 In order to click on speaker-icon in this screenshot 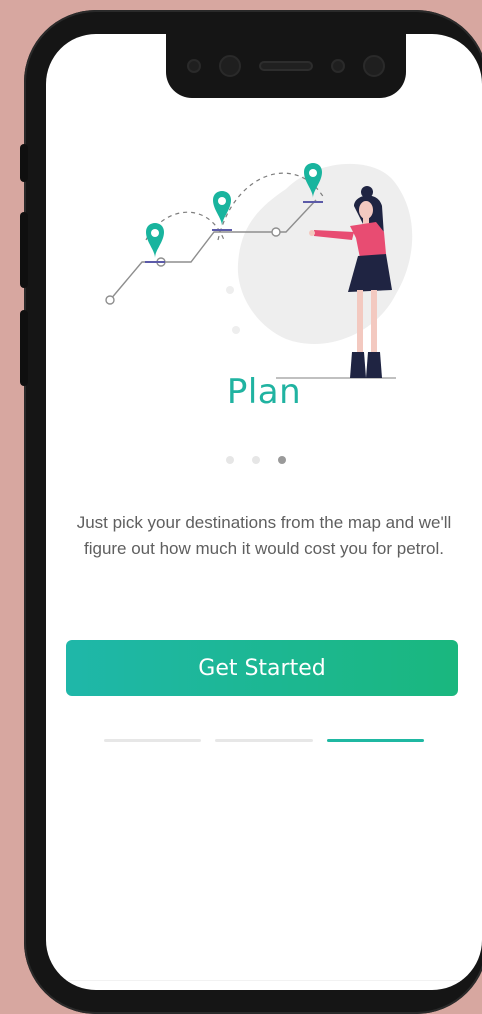, I will do `click(286, 66)`.